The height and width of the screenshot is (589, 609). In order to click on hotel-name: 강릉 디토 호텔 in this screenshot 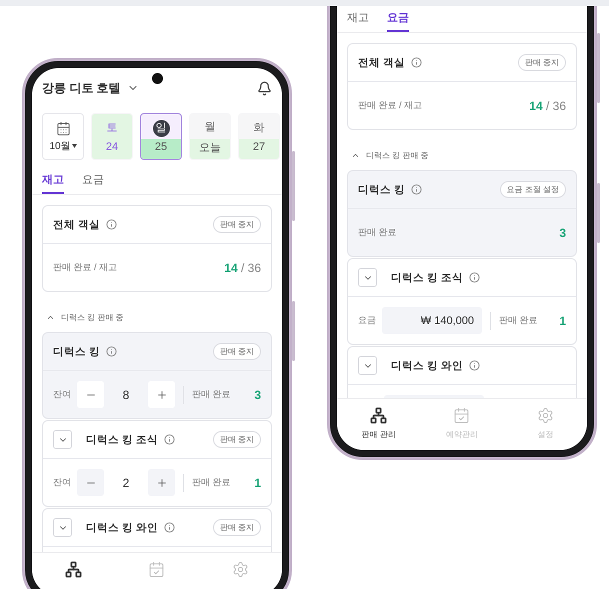, I will do `click(81, 88)`.